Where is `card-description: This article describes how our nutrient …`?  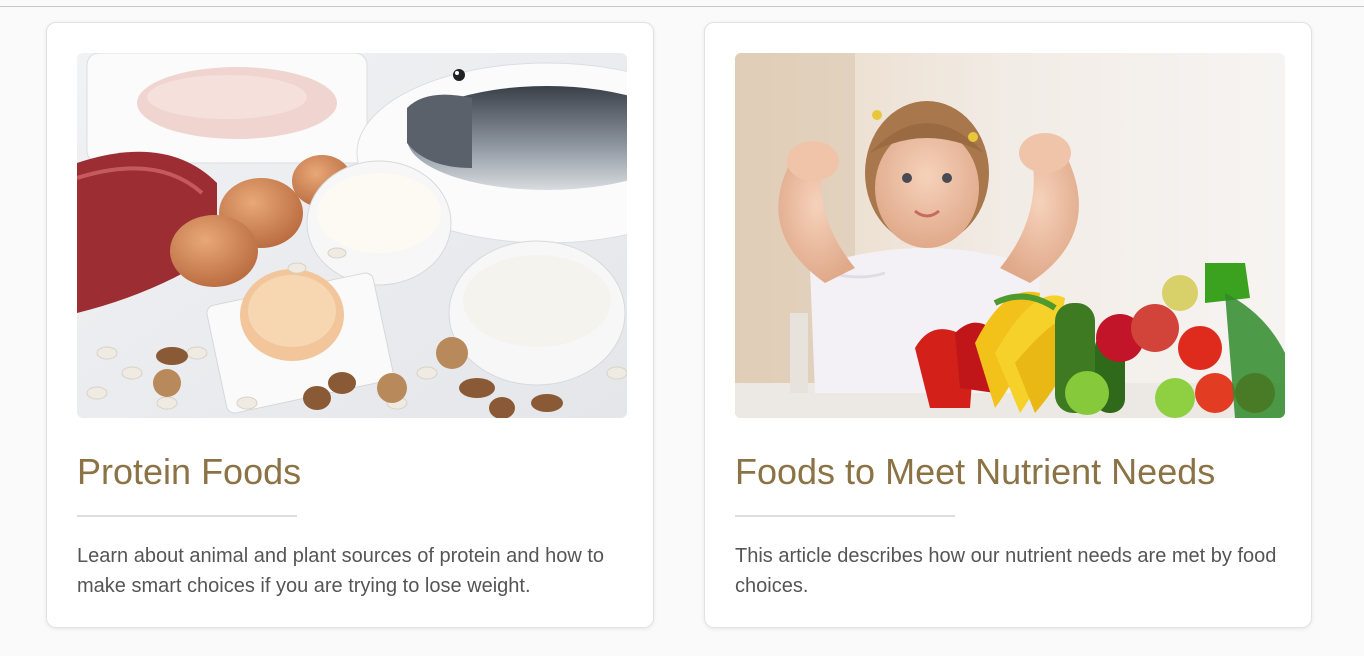
card-description: This article describes how our nutrient … is located at coordinates (1006, 571).